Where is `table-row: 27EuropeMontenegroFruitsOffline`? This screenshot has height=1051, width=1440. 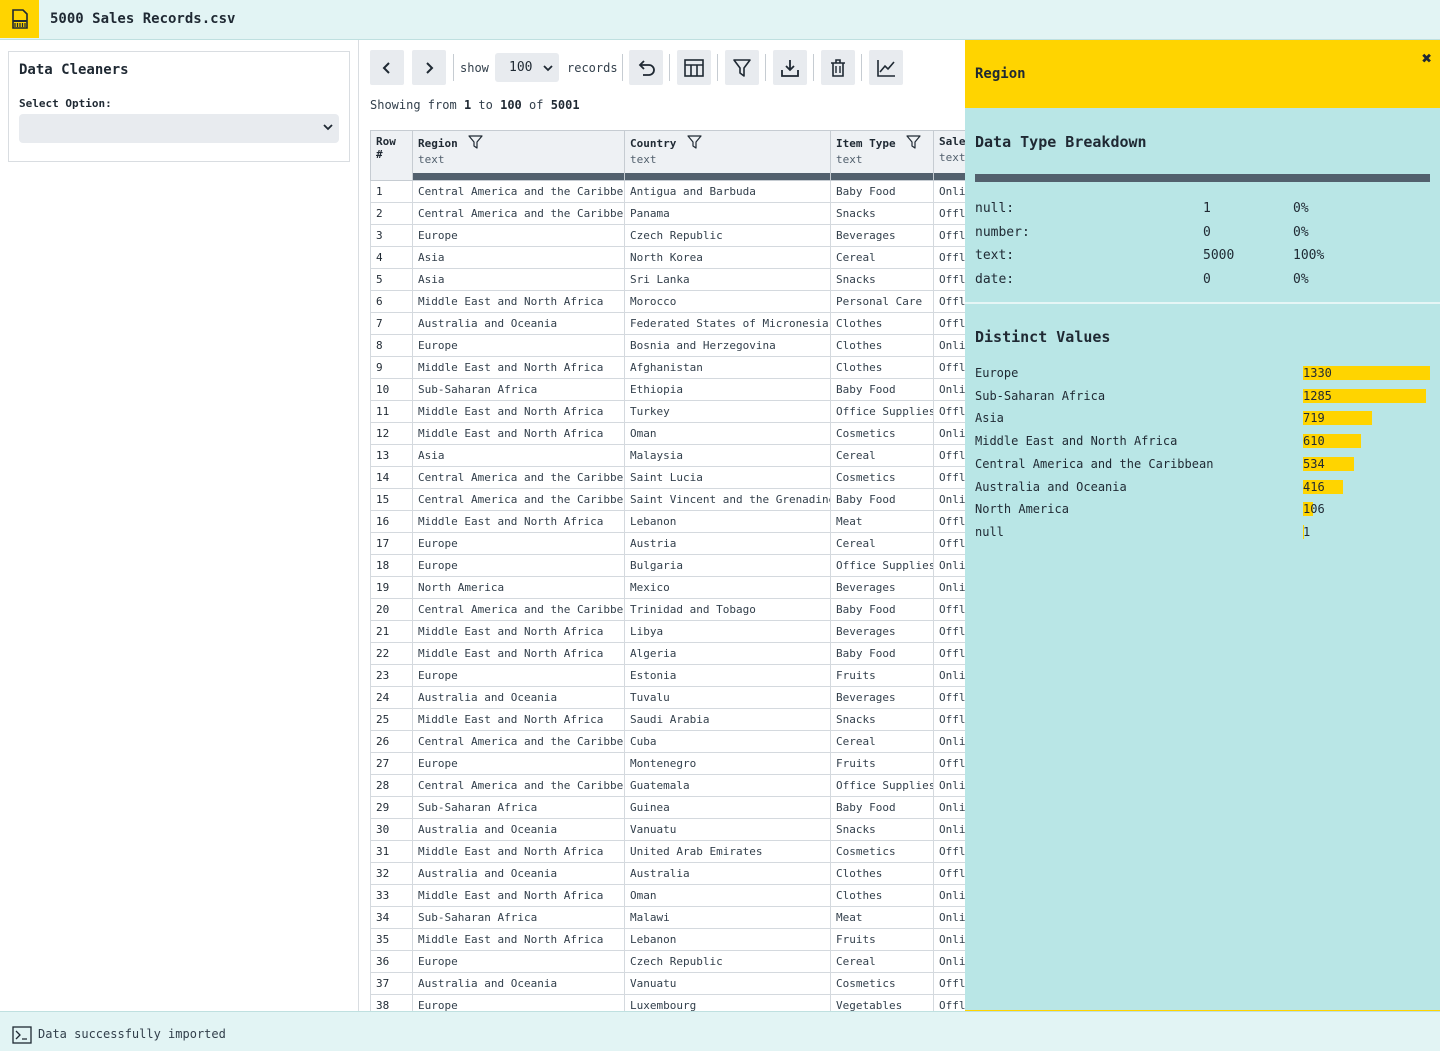 table-row: 27EuropeMontenegroFruitsOffline is located at coordinates (667, 763).